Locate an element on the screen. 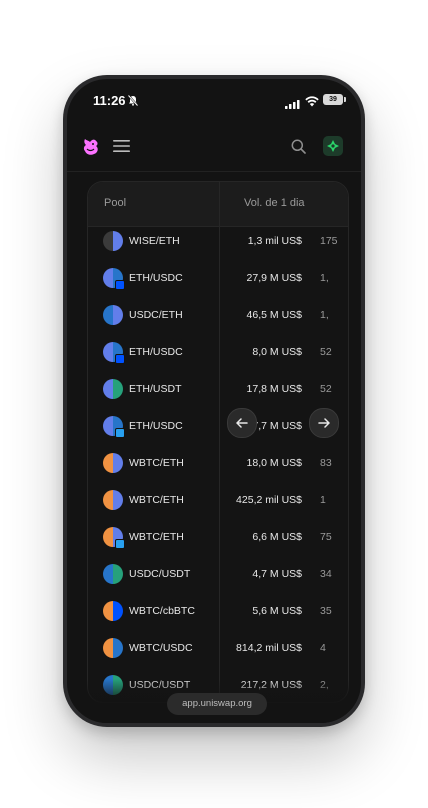  pool-next-column-value: 35 is located at coordinates (326, 611).